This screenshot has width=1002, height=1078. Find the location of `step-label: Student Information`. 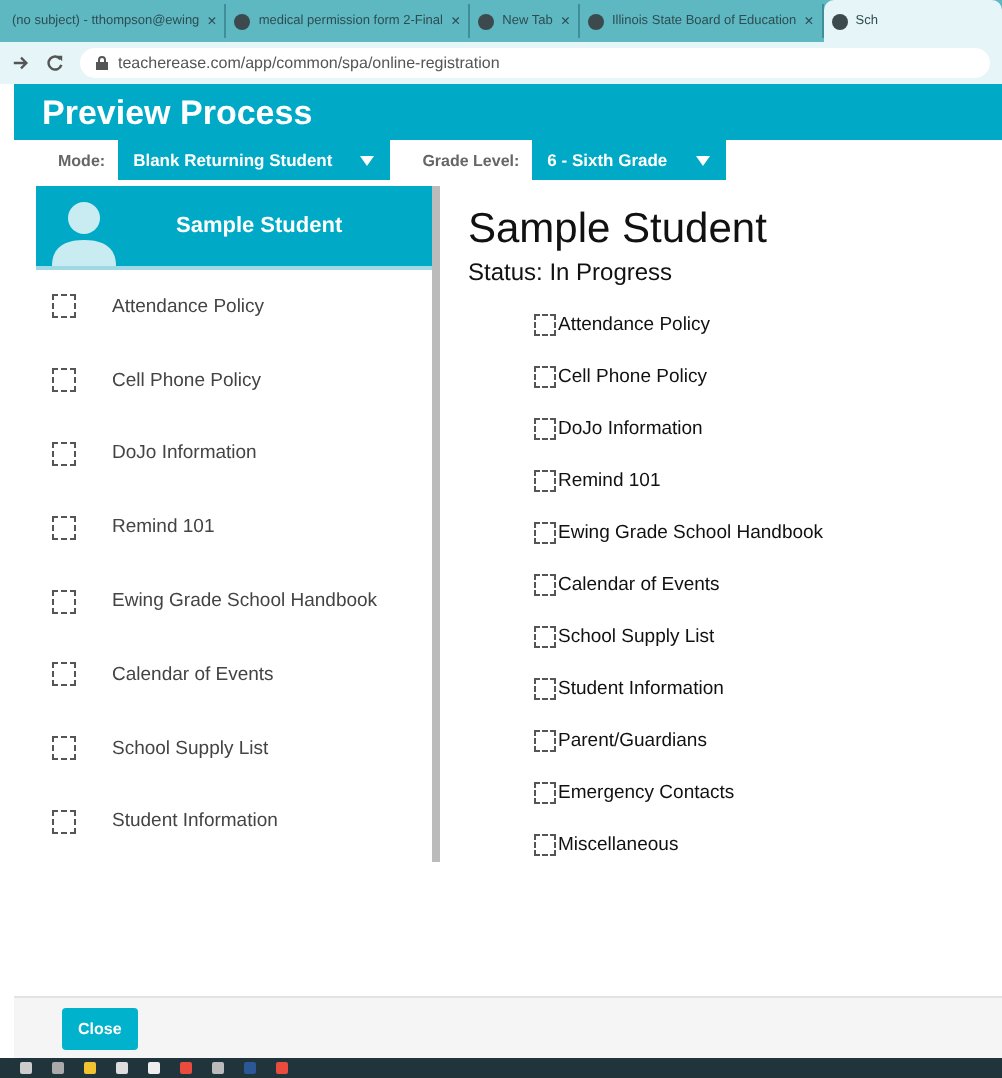

step-label: Student Information is located at coordinates (641, 688).